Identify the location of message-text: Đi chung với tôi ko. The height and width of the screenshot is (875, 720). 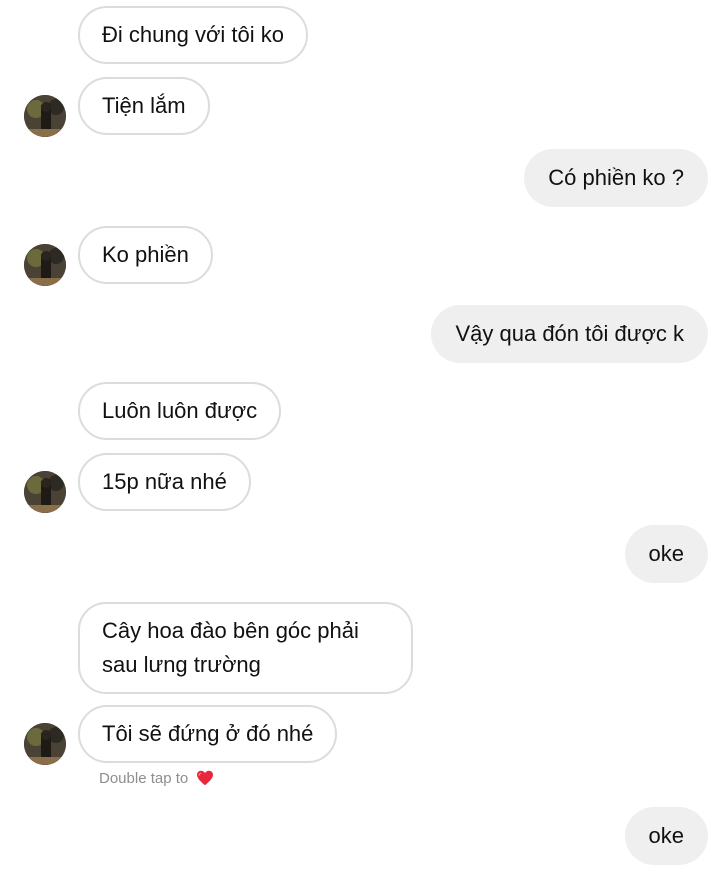
(193, 34).